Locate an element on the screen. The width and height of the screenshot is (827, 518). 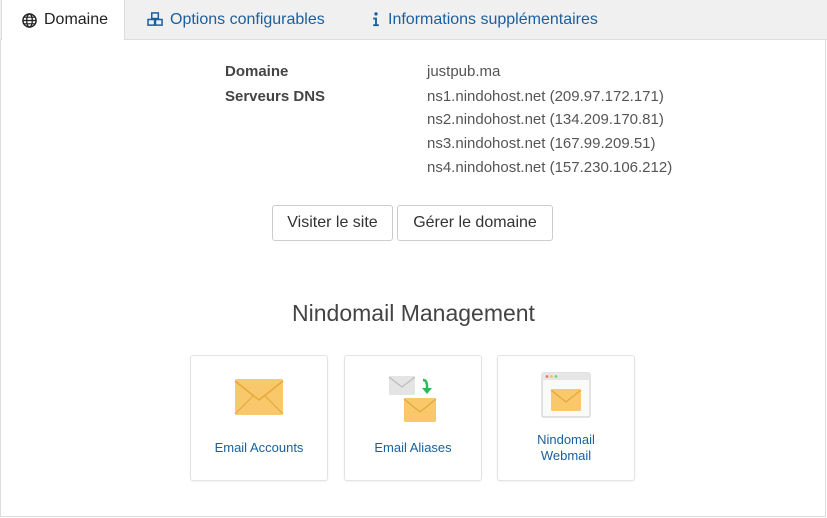
mail-management-title: Nindomail Management is located at coordinates (413, 313).